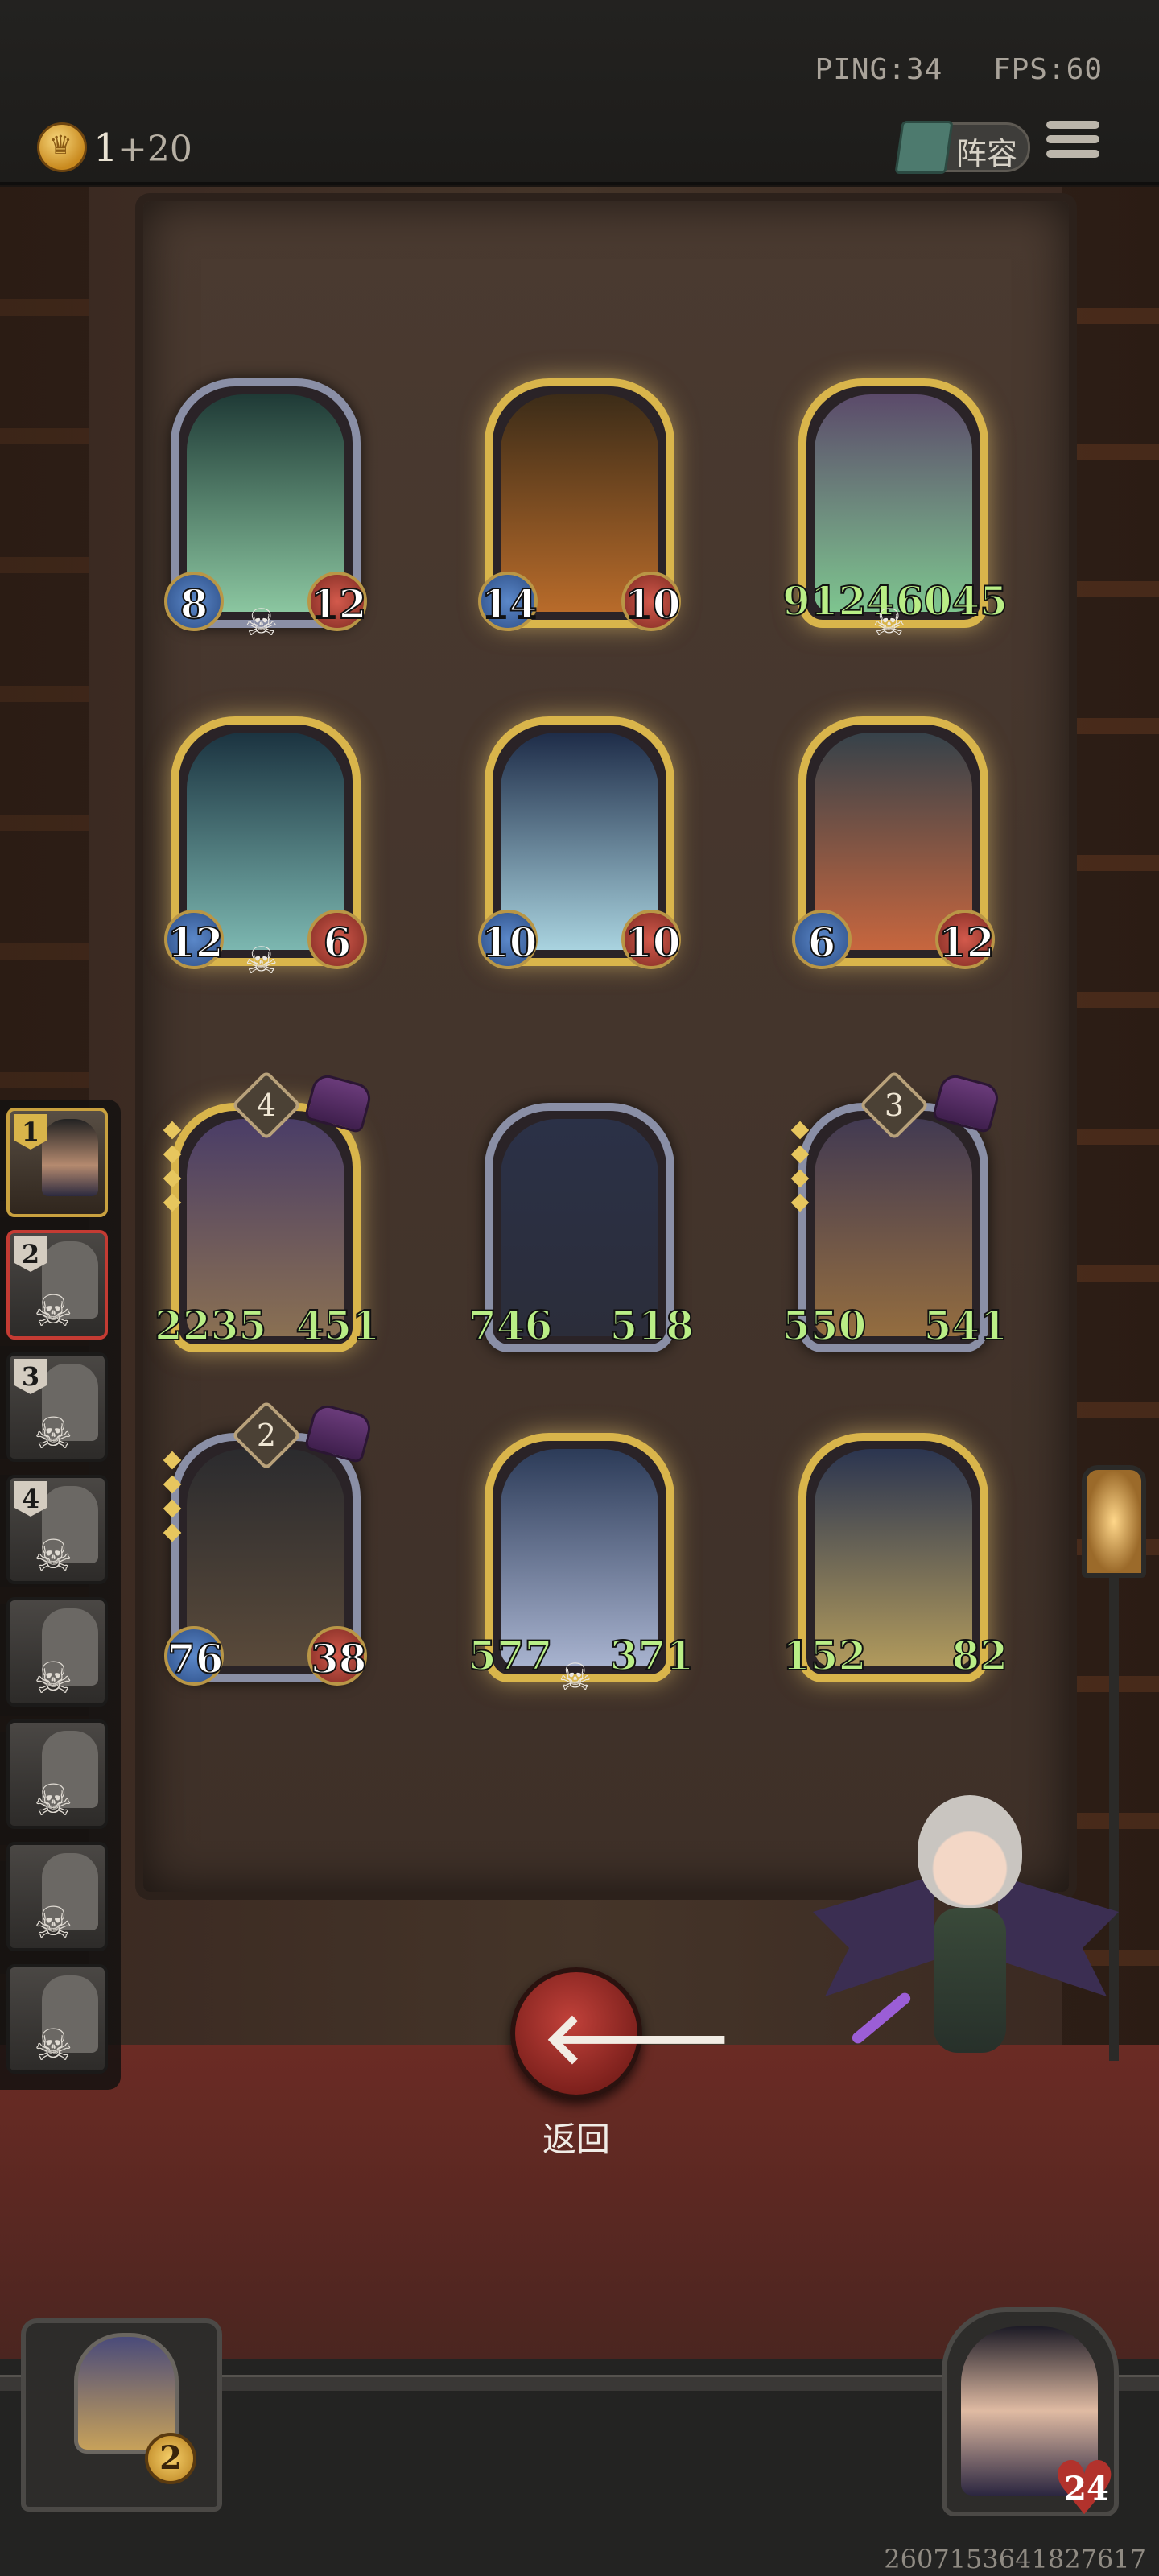 The height and width of the screenshot is (2576, 1159). What do you see at coordinates (894, 1105) in the screenshot?
I see `tier-value: 3` at bounding box center [894, 1105].